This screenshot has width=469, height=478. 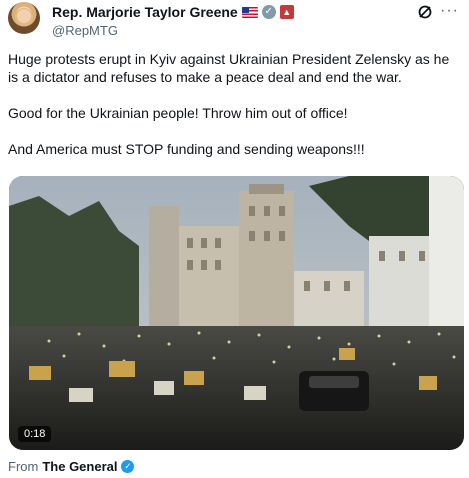 I want to click on verified-gray-badge-icon: ✓, so click(x=268, y=12).